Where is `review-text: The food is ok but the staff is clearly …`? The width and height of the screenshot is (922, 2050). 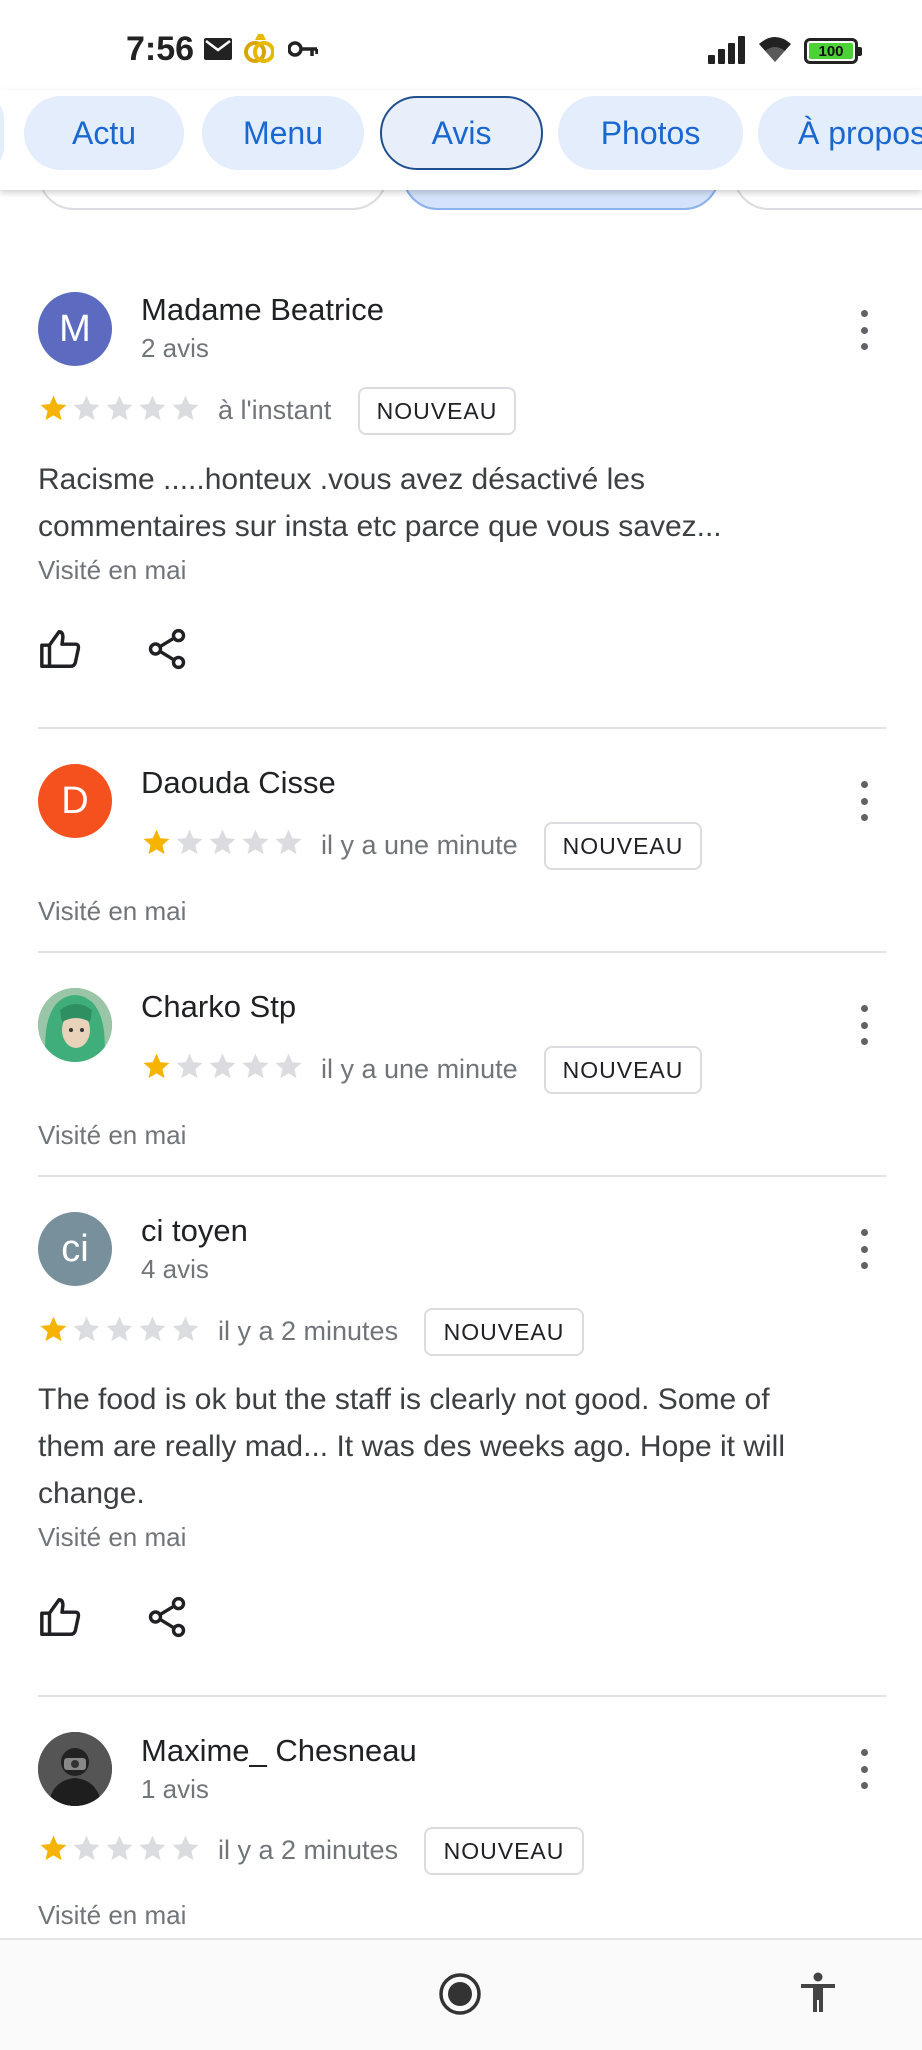 review-text: The food is ok but the staff is clearly … is located at coordinates (438, 1446).